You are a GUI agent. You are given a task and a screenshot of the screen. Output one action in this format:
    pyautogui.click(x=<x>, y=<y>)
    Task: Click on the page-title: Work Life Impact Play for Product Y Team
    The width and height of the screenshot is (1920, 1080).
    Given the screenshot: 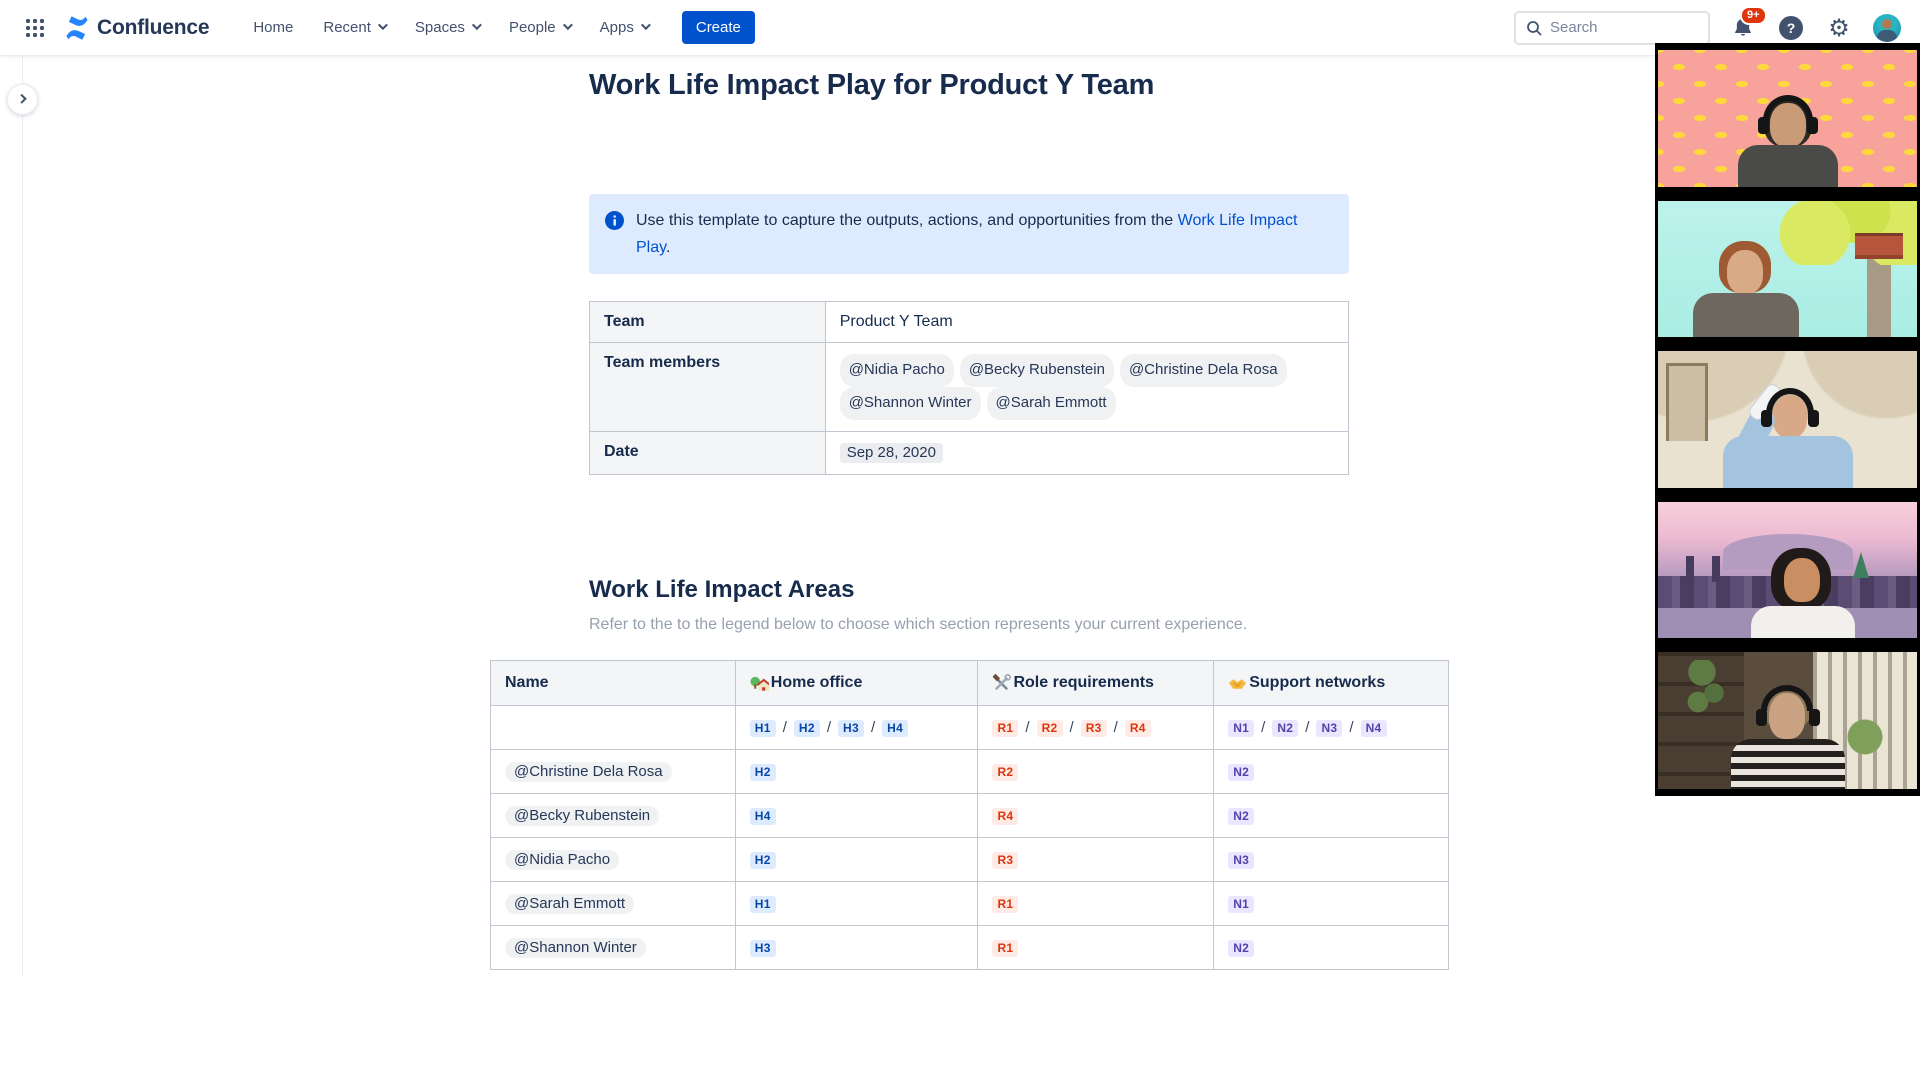 What is the action you would take?
    pyautogui.click(x=872, y=85)
    